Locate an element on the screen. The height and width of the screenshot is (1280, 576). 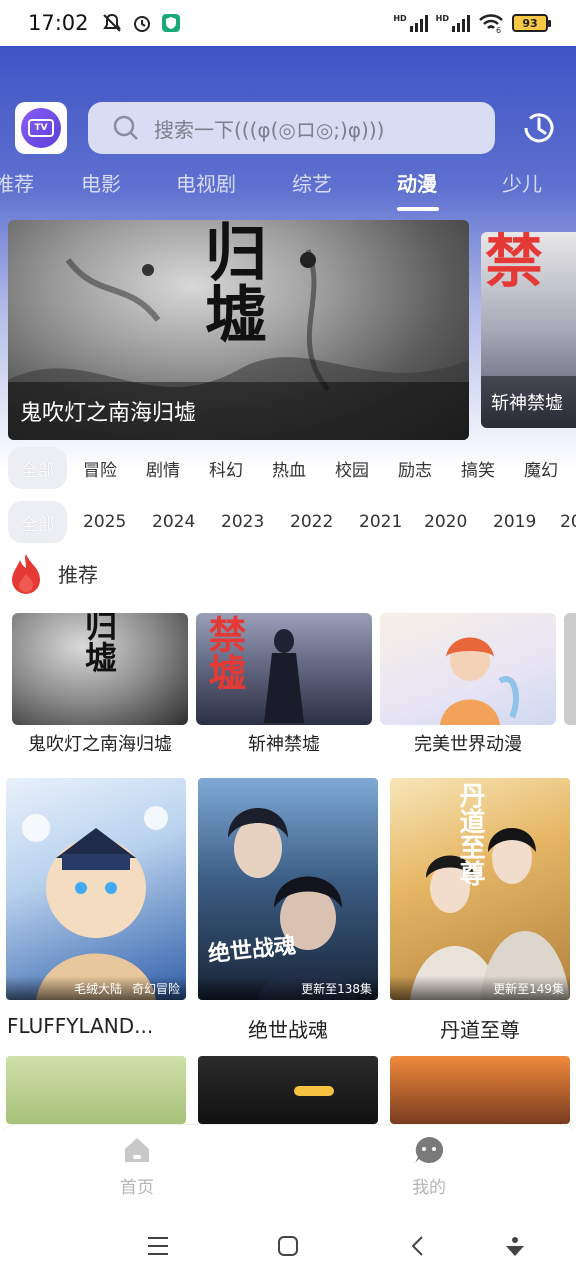
tab-kids: 少儿 is located at coordinates (522, 182).